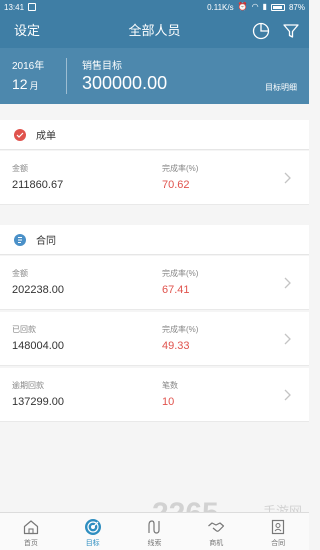 This screenshot has height=550, width=320. Describe the element at coordinates (154, 31) in the screenshot. I see `nav-bar: 设定 全部人员` at that location.